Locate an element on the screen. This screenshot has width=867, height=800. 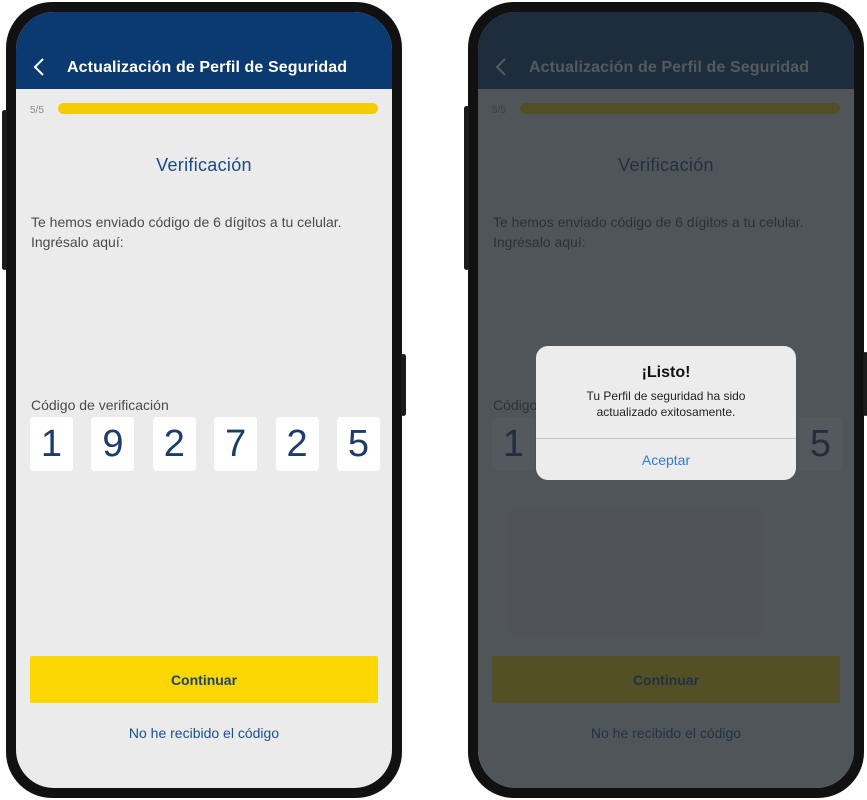
section-title: Verificación is located at coordinates (204, 165).